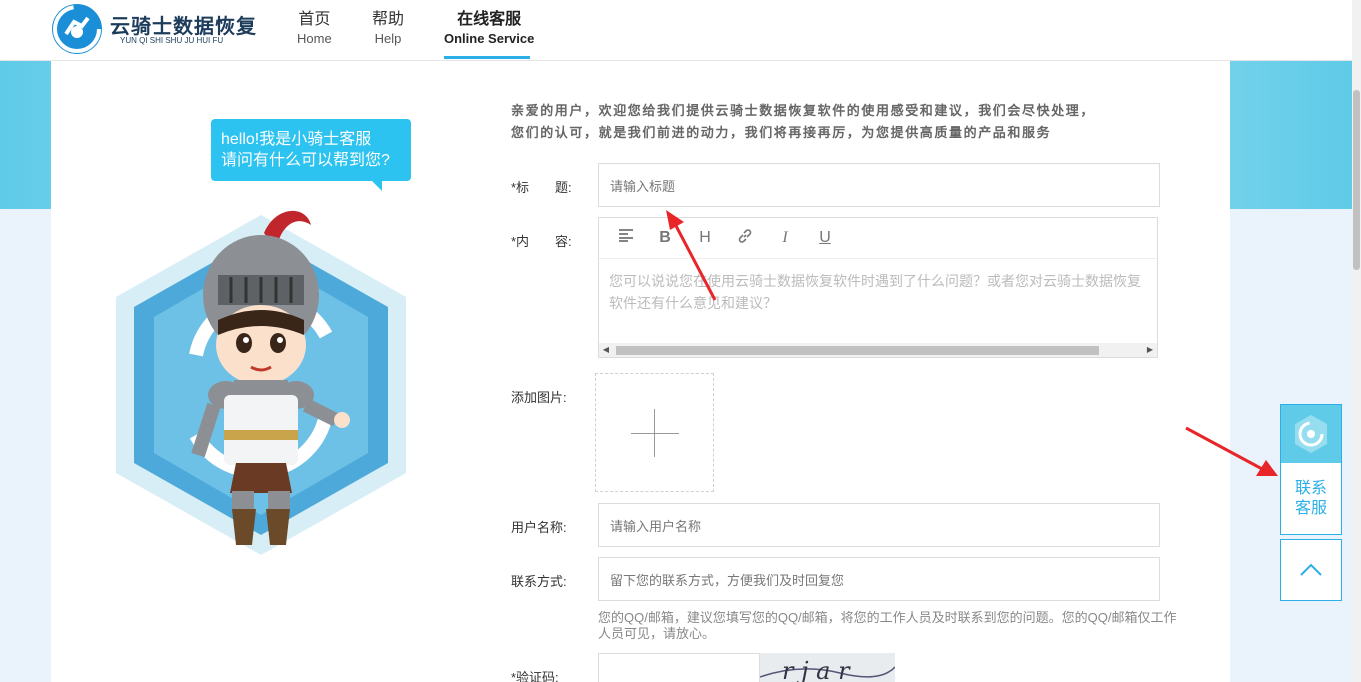 Image resolution: width=1361 pixels, height=682 pixels. I want to click on logo-subtext: YUN QI SHI SHU JU HUI FU, so click(172, 40).